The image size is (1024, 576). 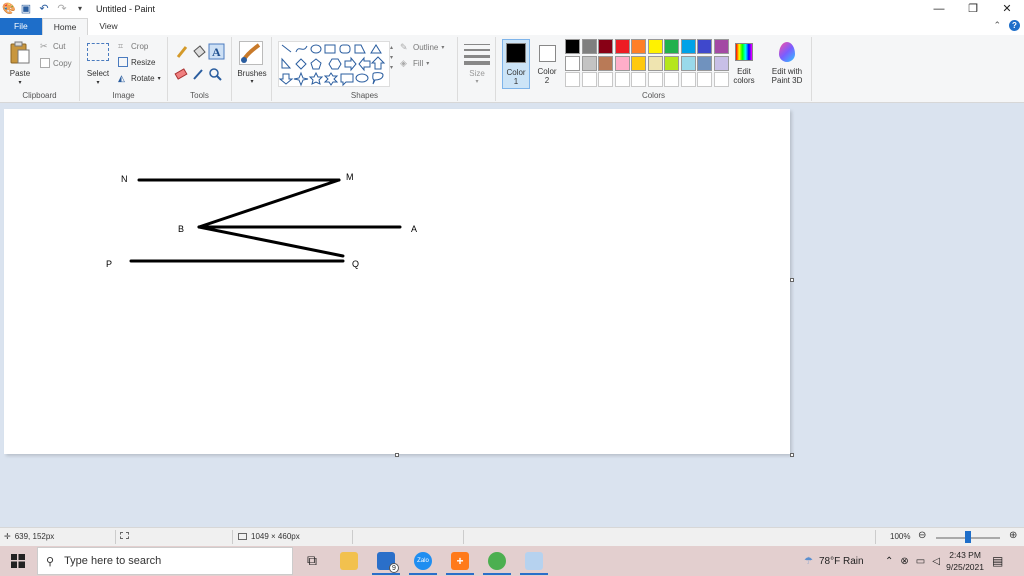 I want to click on weather-widget: ☂ 78°F Rain, so click(x=834, y=561).